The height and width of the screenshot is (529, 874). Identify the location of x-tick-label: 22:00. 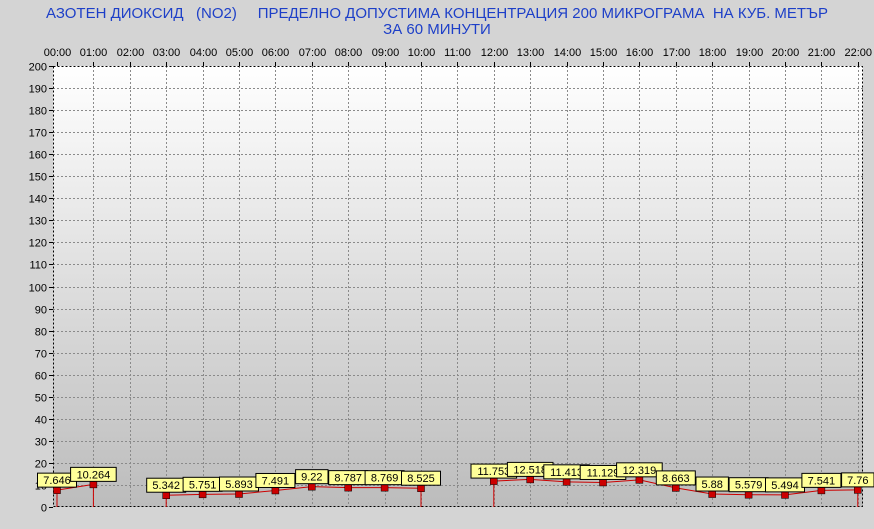
(858, 53).